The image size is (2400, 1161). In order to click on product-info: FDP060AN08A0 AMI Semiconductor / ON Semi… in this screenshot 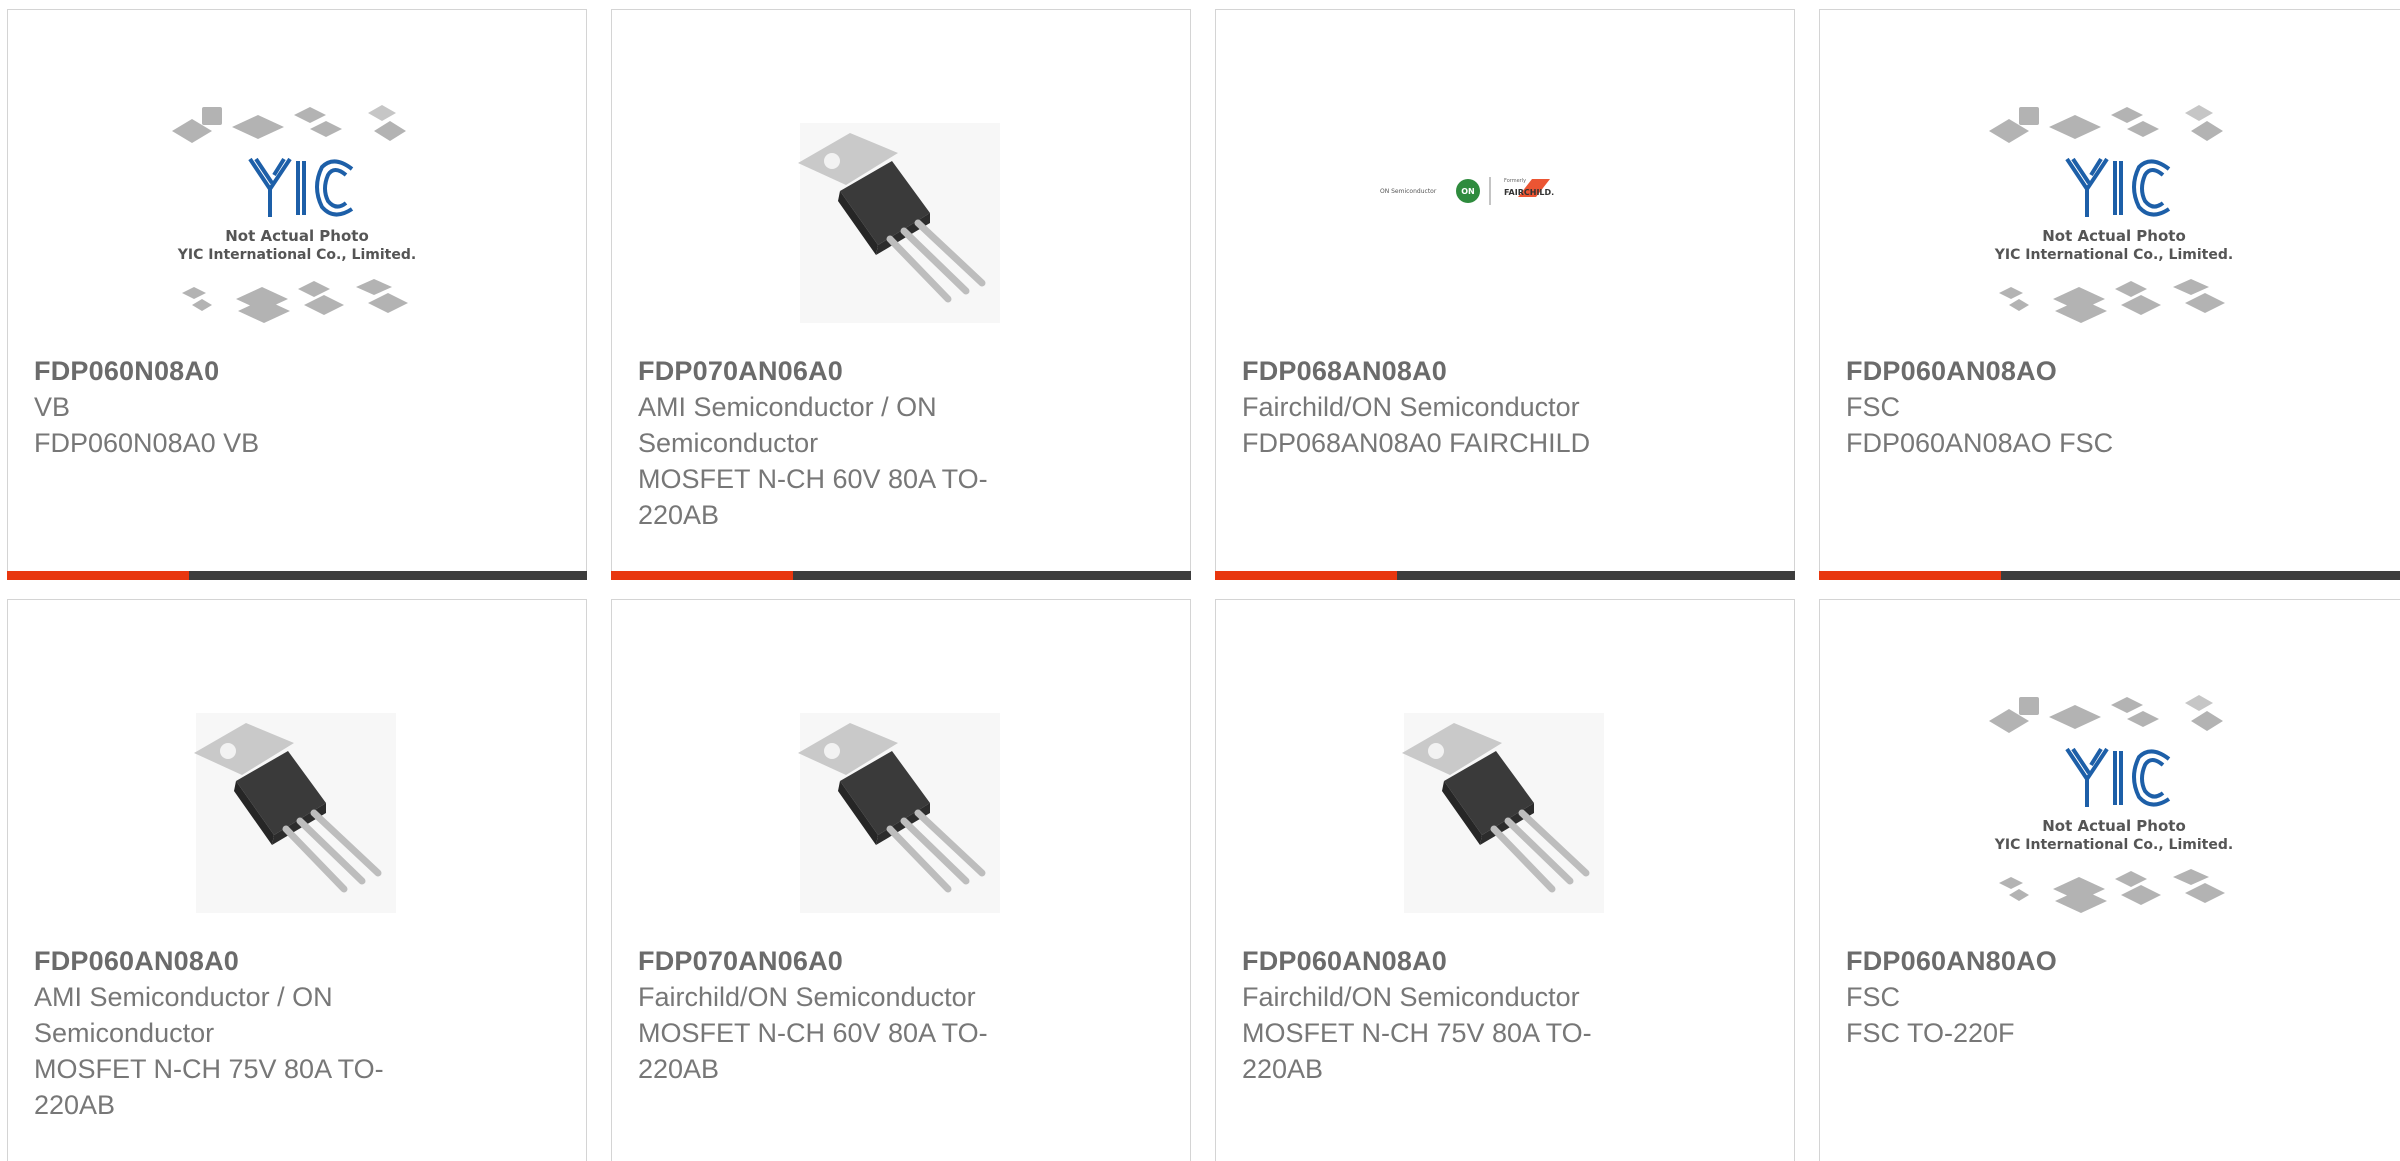, I will do `click(234, 1033)`.